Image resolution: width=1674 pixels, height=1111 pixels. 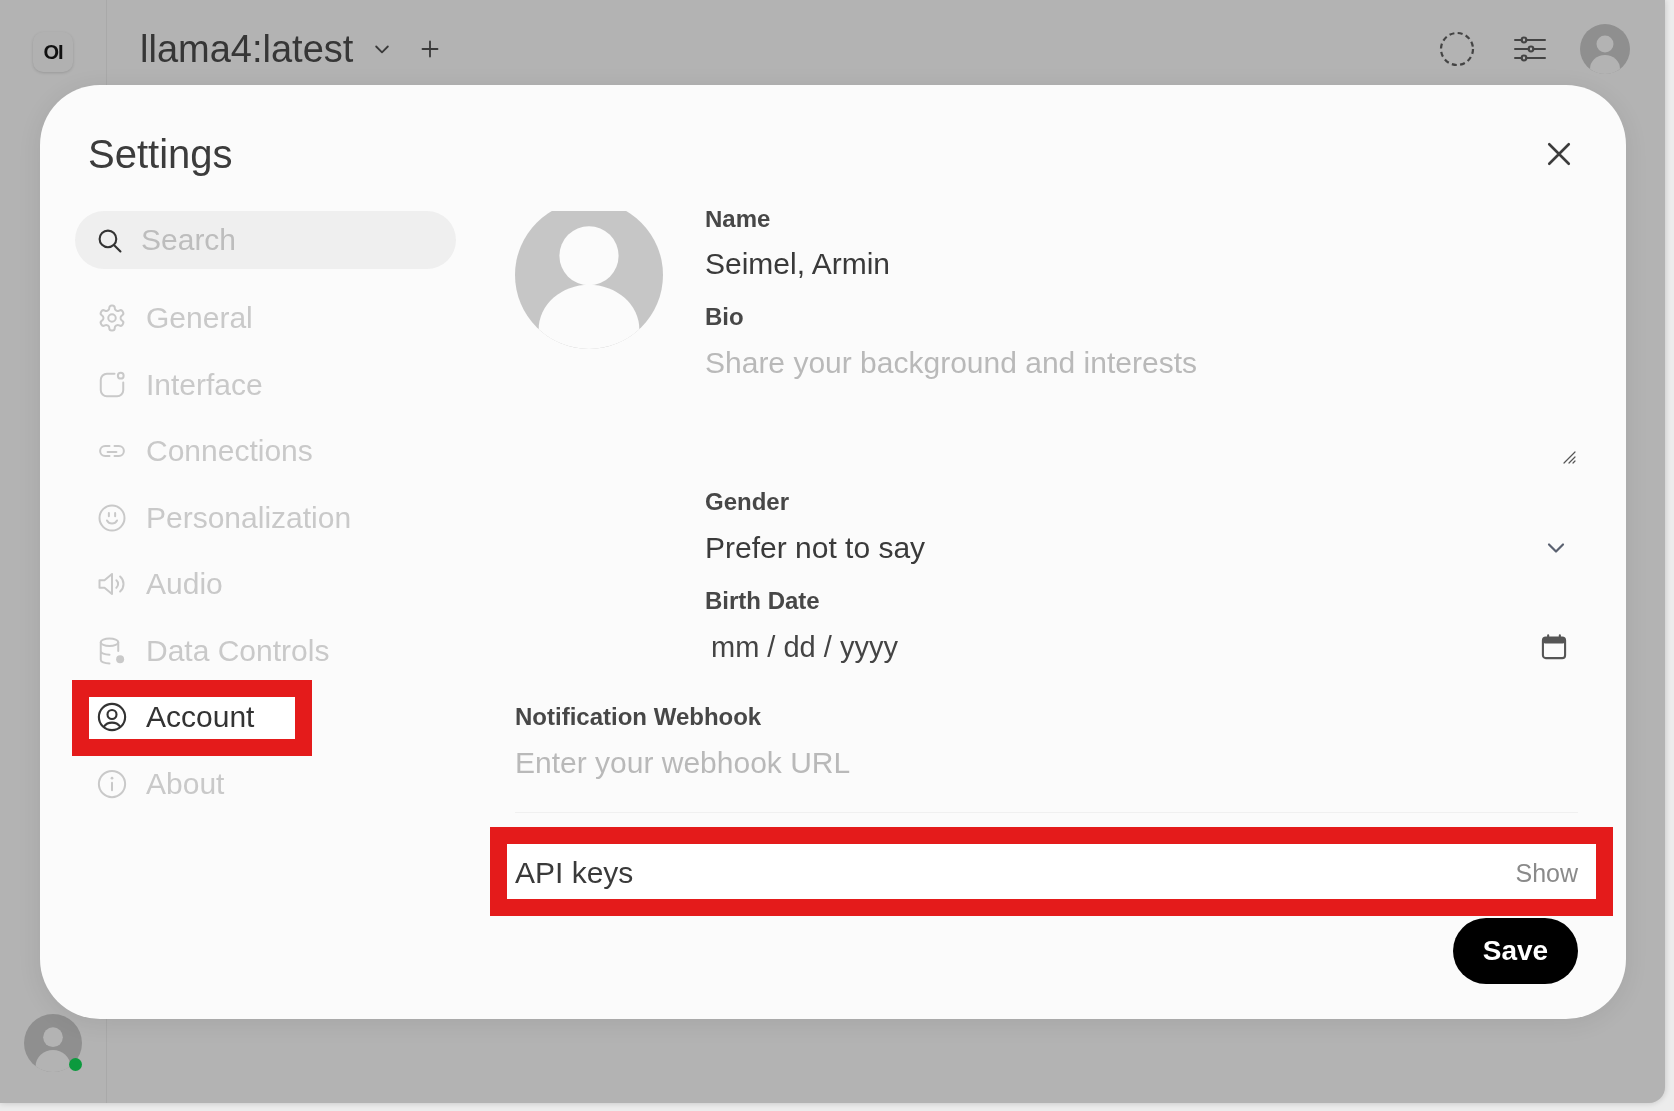 I want to click on database-icon, so click(x=112, y=650).